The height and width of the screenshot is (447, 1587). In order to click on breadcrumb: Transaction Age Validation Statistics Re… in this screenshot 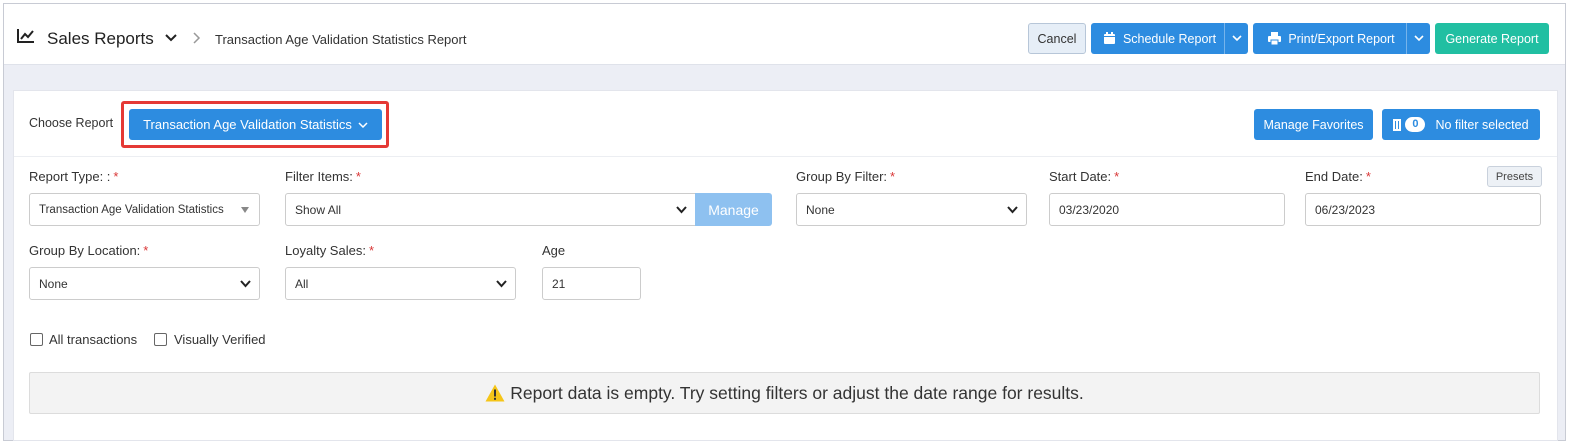, I will do `click(341, 39)`.